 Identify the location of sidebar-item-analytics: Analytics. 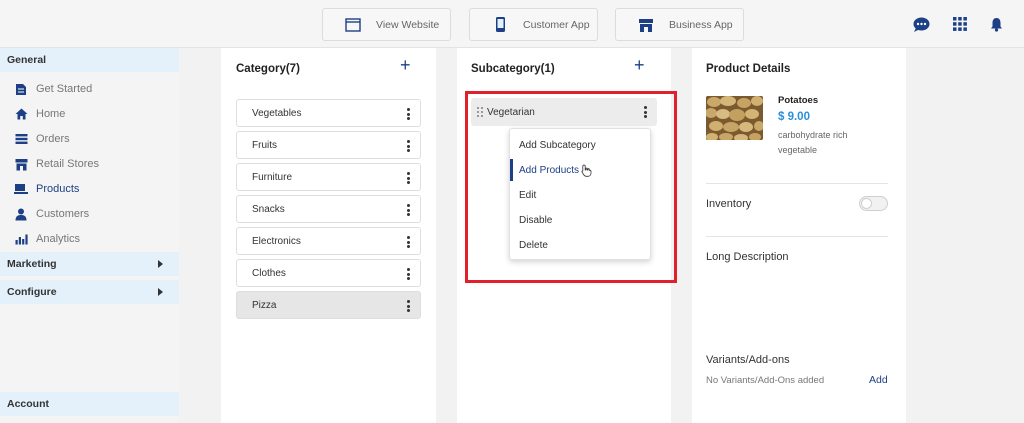
(89, 239).